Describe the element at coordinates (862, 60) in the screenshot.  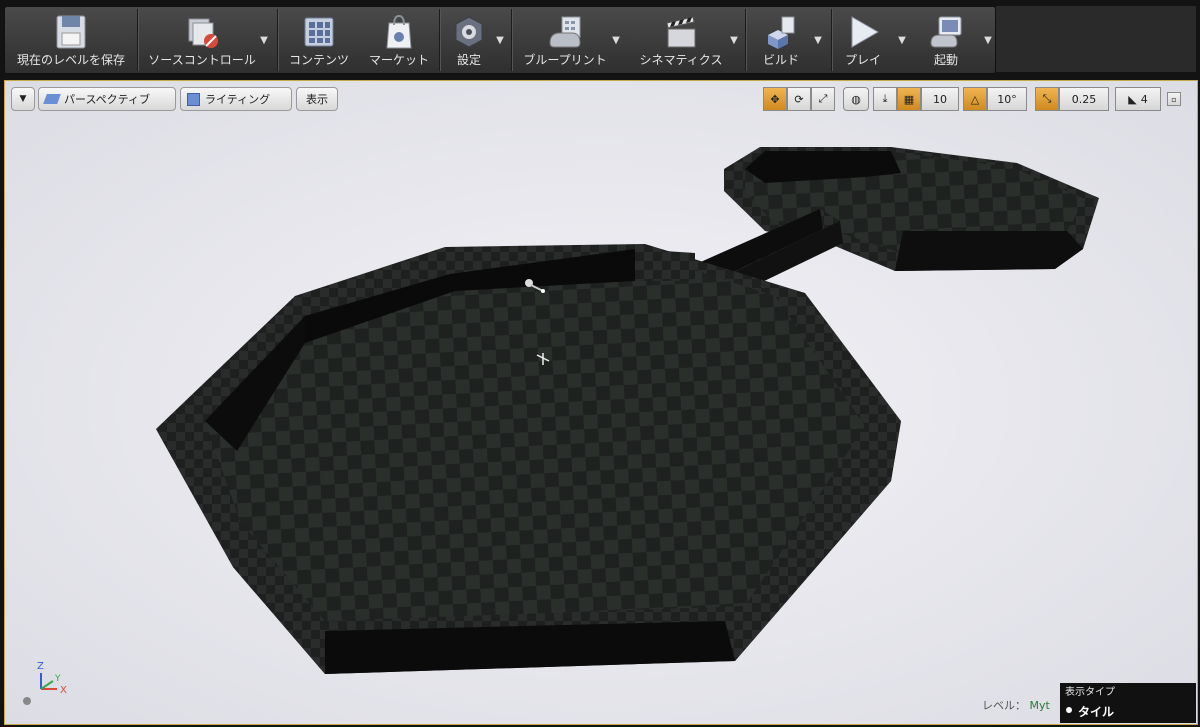
I see `play-label: プレイ` at that location.